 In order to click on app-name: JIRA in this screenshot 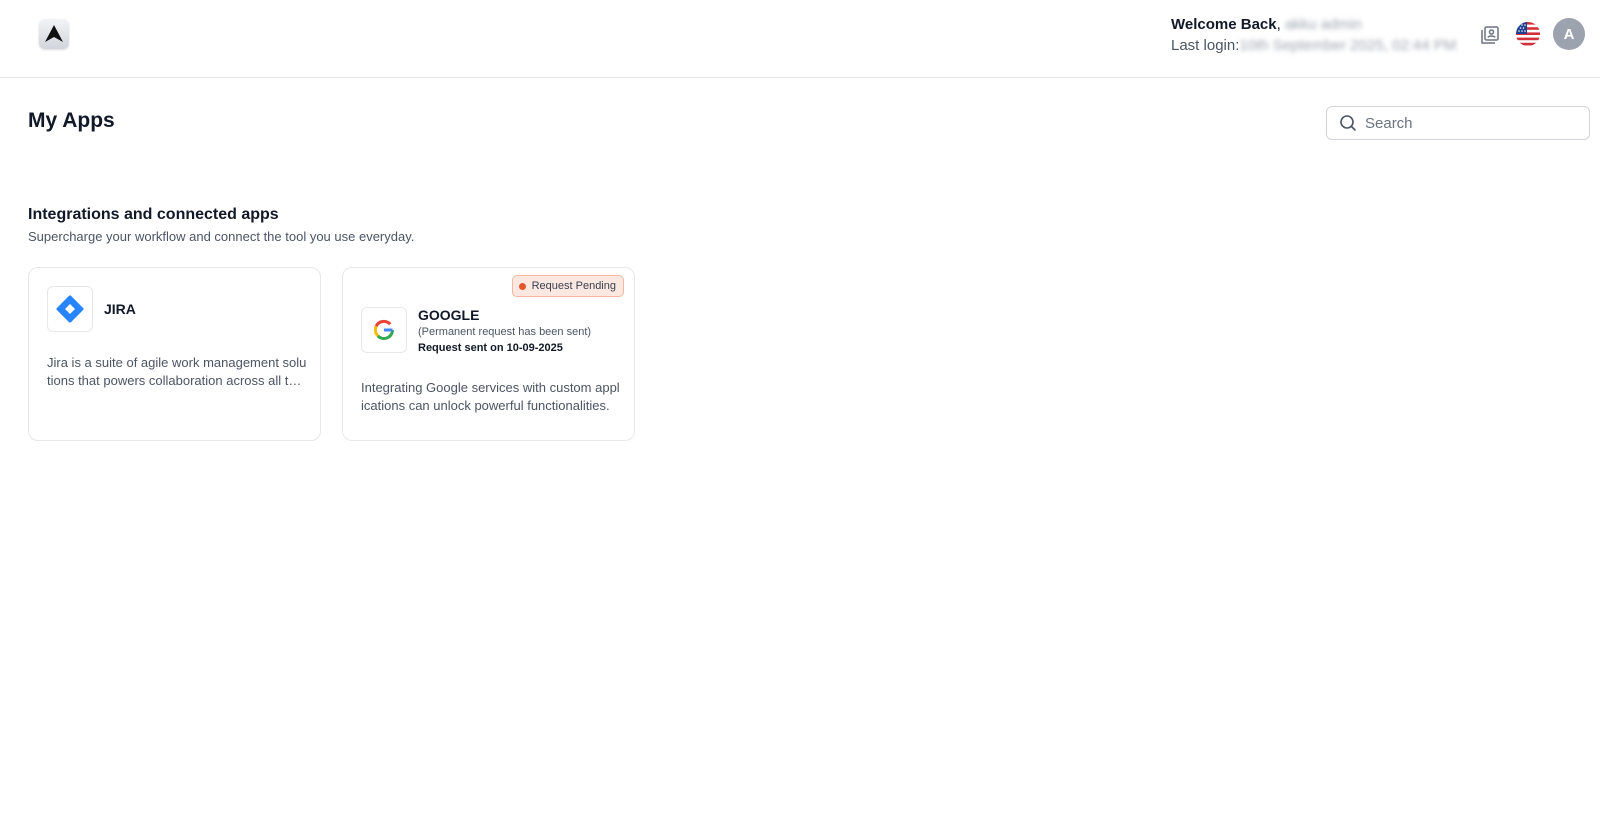, I will do `click(120, 309)`.